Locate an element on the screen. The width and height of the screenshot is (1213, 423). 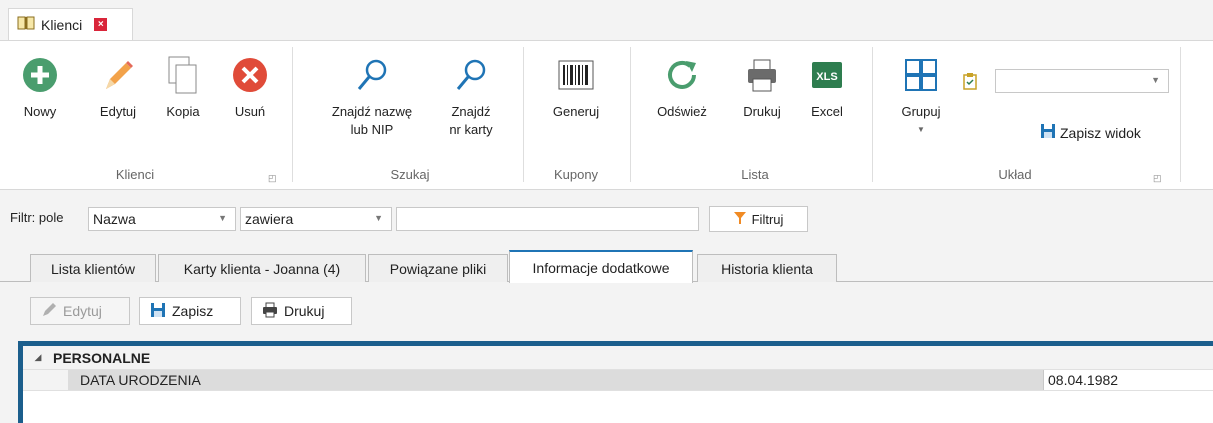
refresh-button: Odśwież is located at coordinates (682, 84).